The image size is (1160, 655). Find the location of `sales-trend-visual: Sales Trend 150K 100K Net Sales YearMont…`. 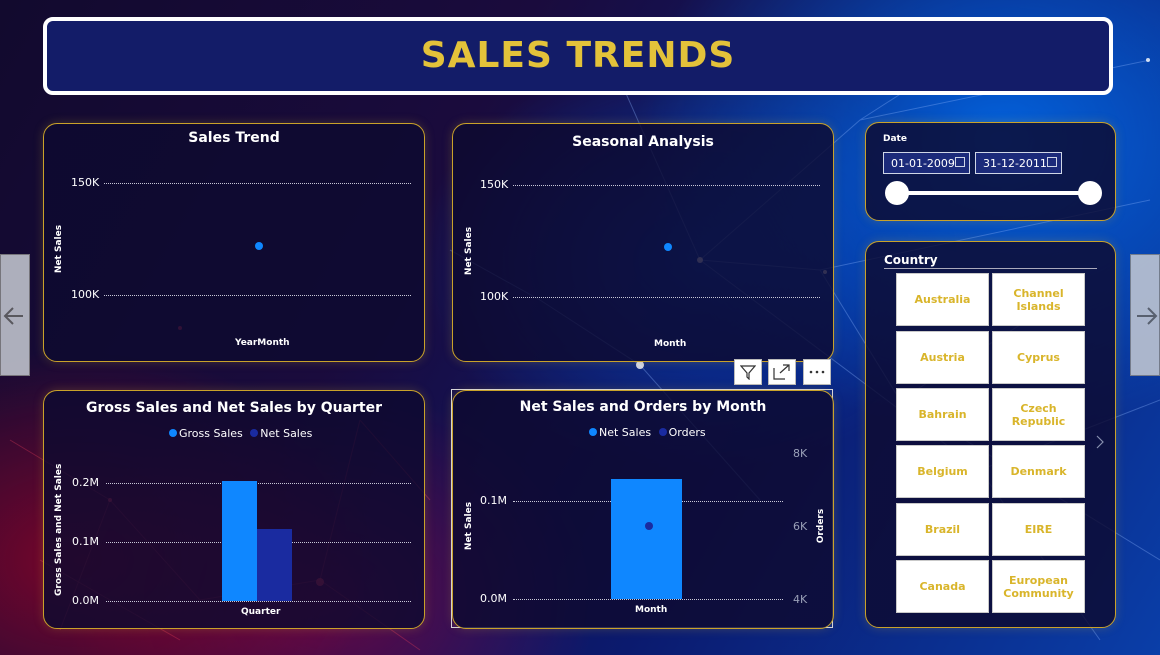

sales-trend-visual: Sales Trend 150K 100K Net Sales YearMont… is located at coordinates (234, 242).